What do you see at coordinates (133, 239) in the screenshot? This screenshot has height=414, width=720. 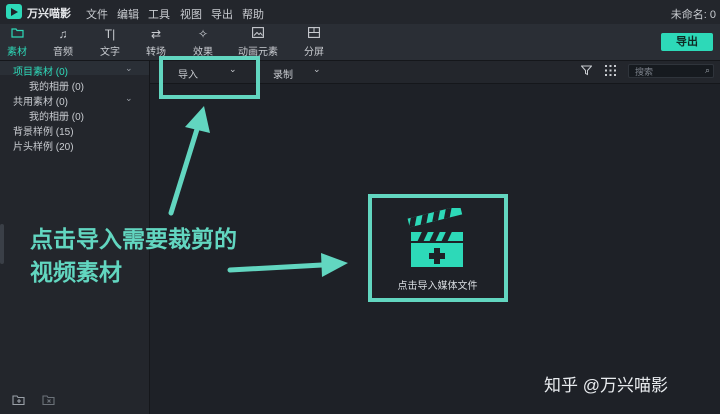 I see `annotation-line-1: 点击导入需要裁剪的` at bounding box center [133, 239].